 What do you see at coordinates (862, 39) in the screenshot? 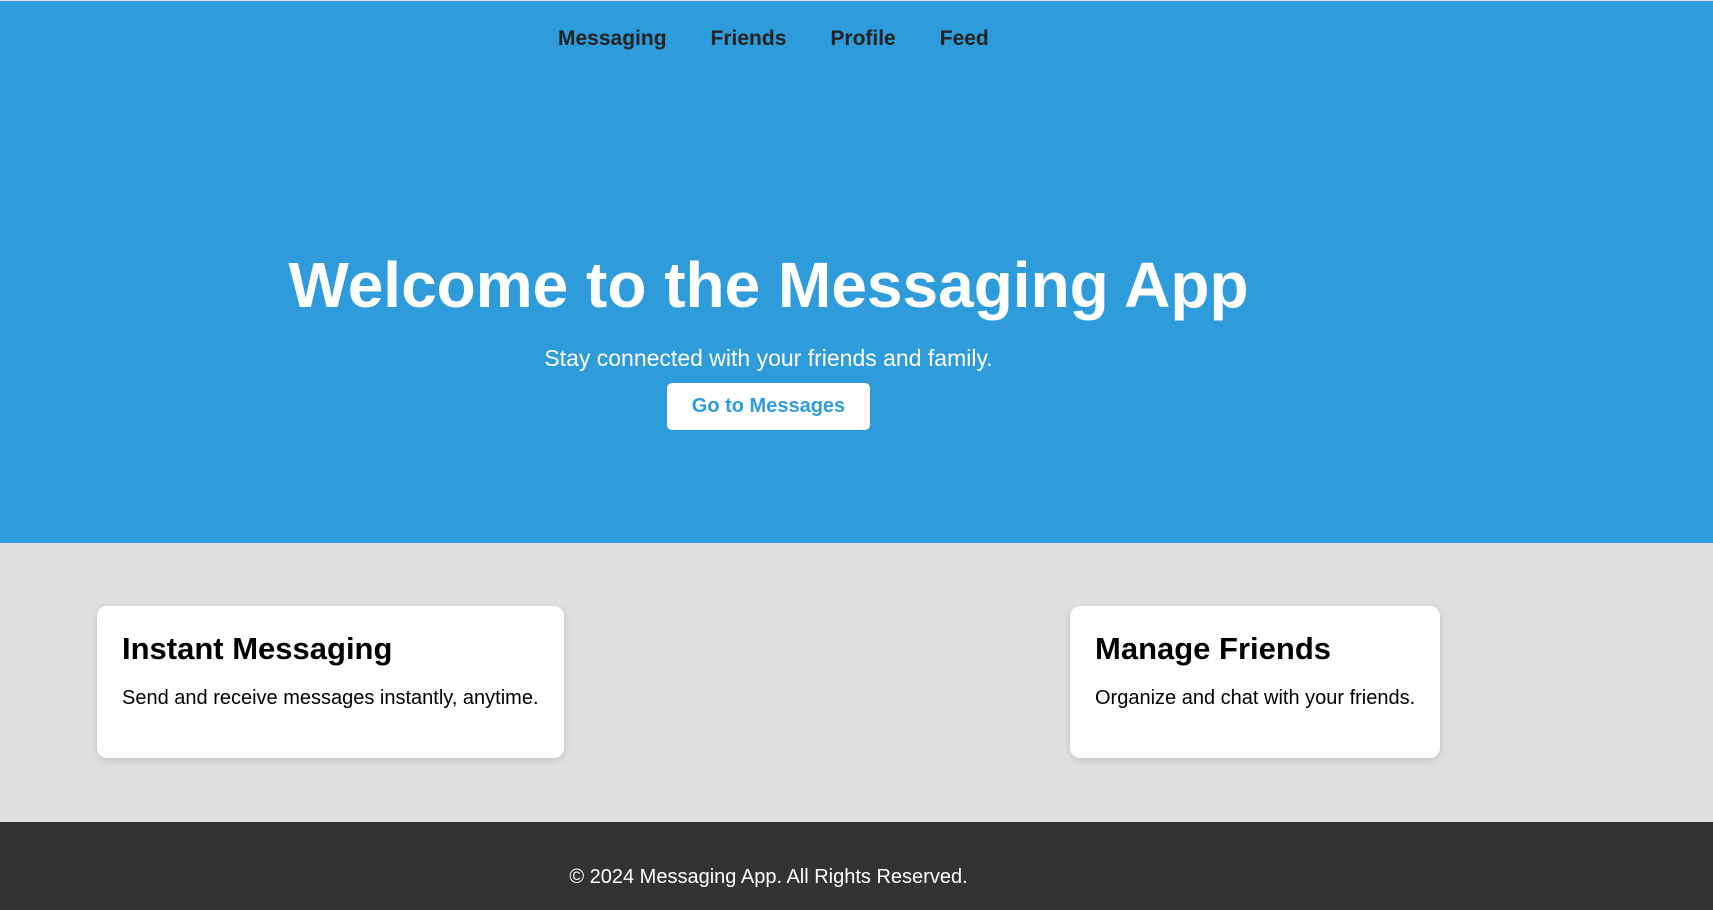
I see `nav-link-profile: Profile` at bounding box center [862, 39].